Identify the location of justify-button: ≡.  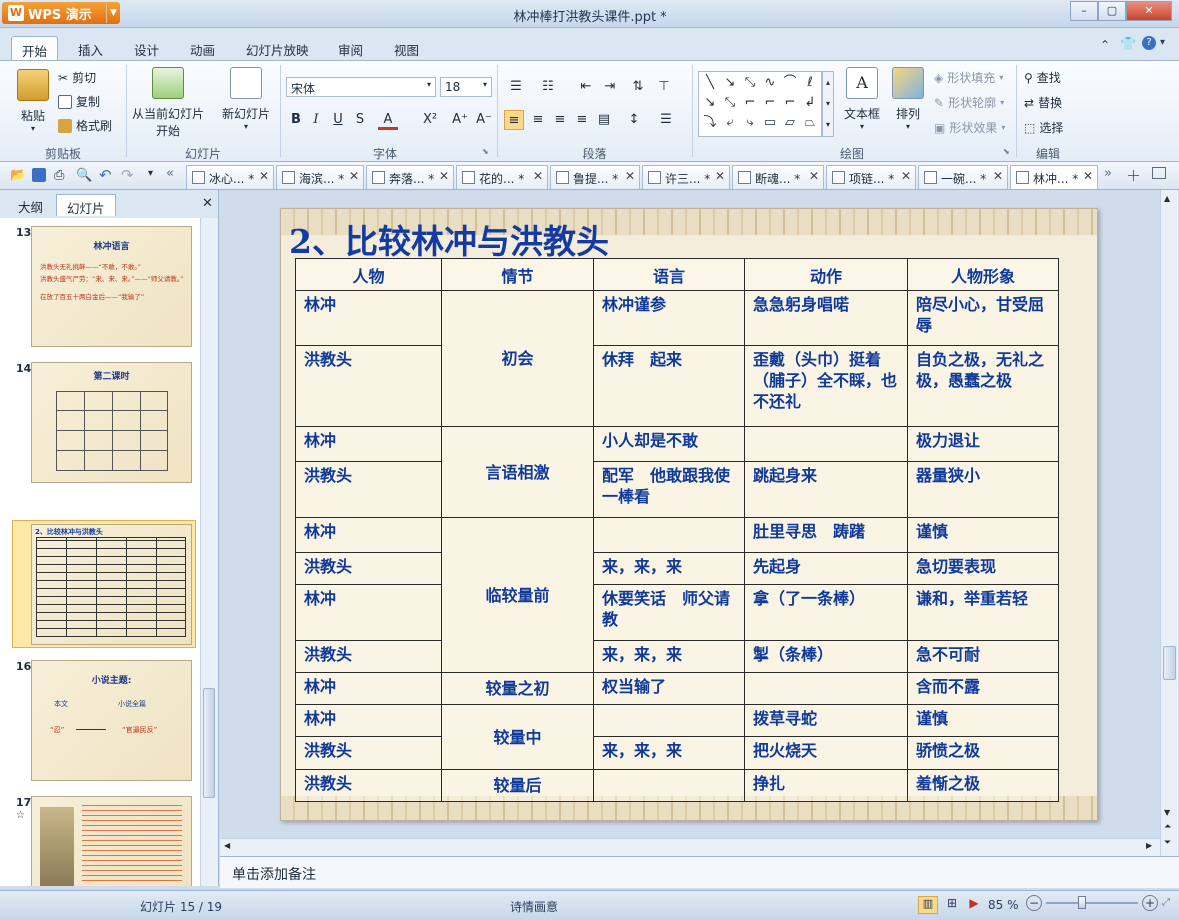
(582, 120).